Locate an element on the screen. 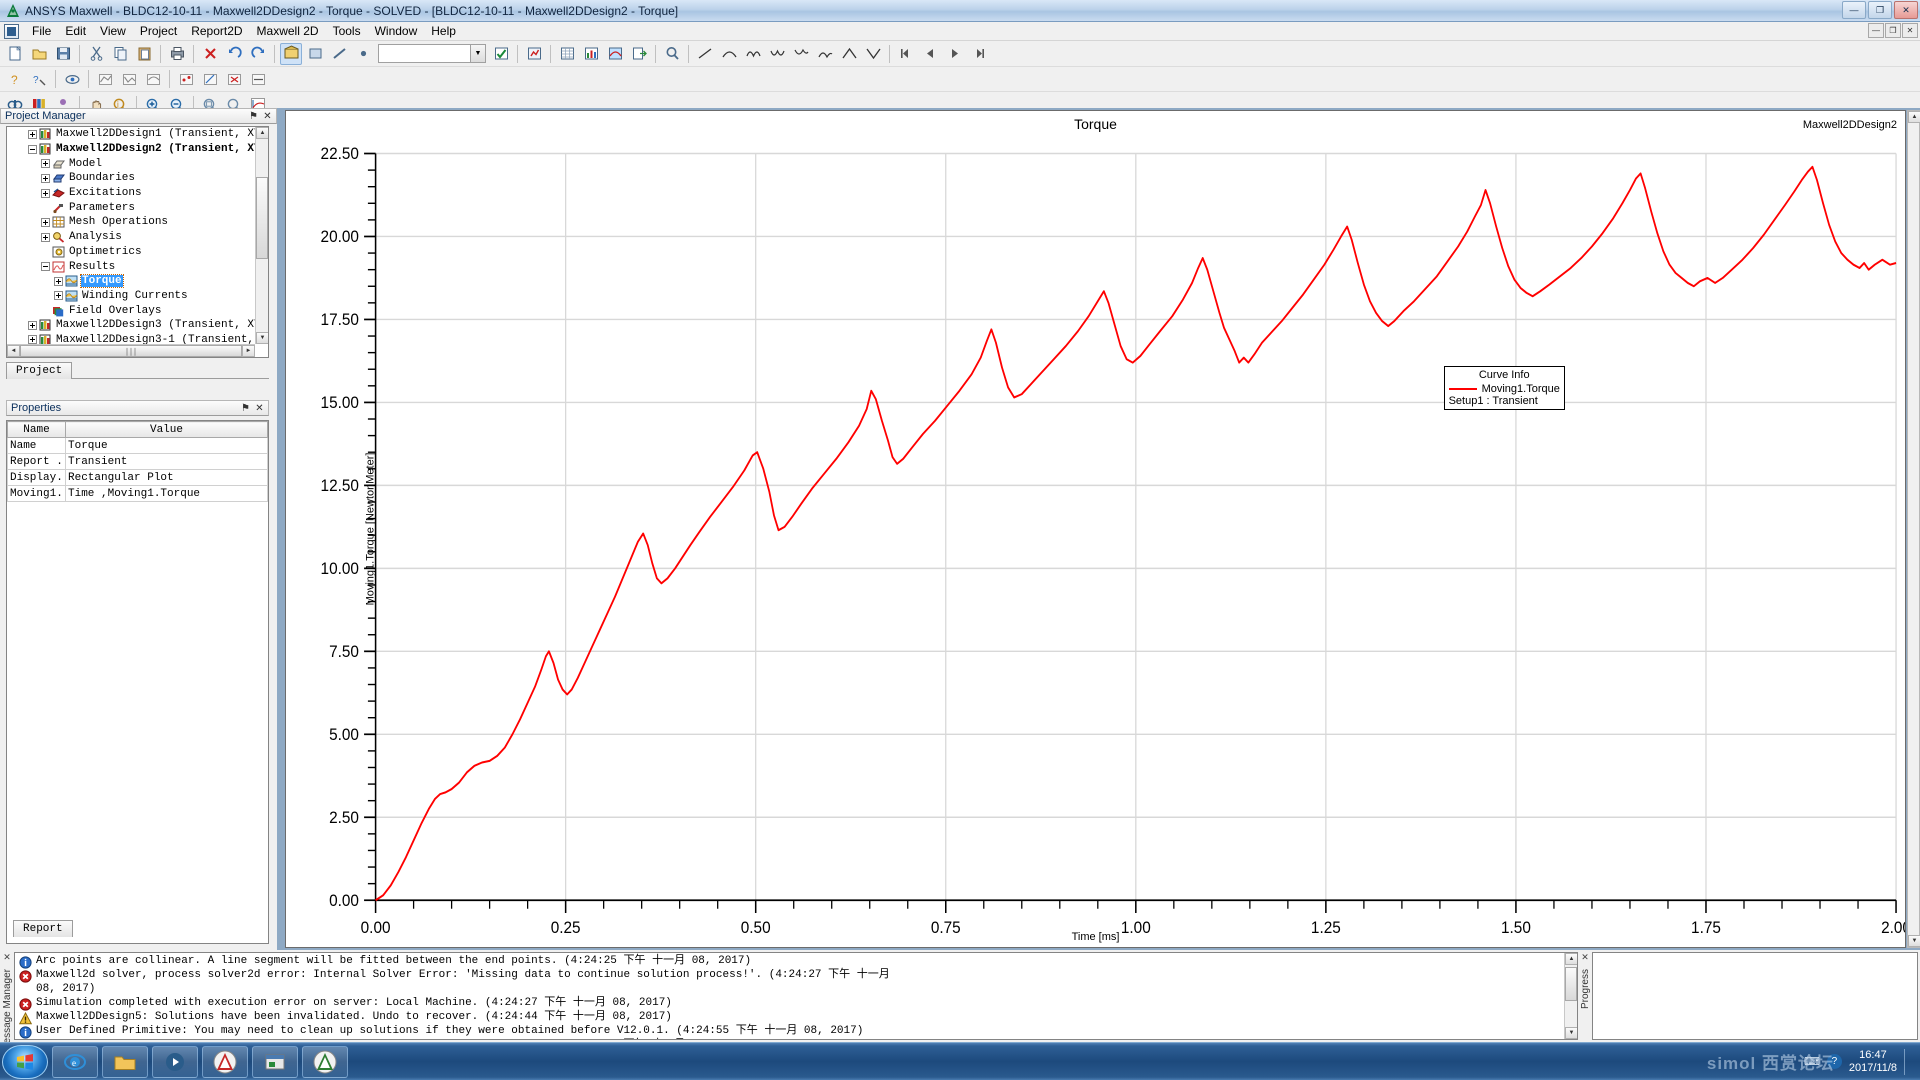 This screenshot has height=1080, width=1920. delete-icon is located at coordinates (210, 54).